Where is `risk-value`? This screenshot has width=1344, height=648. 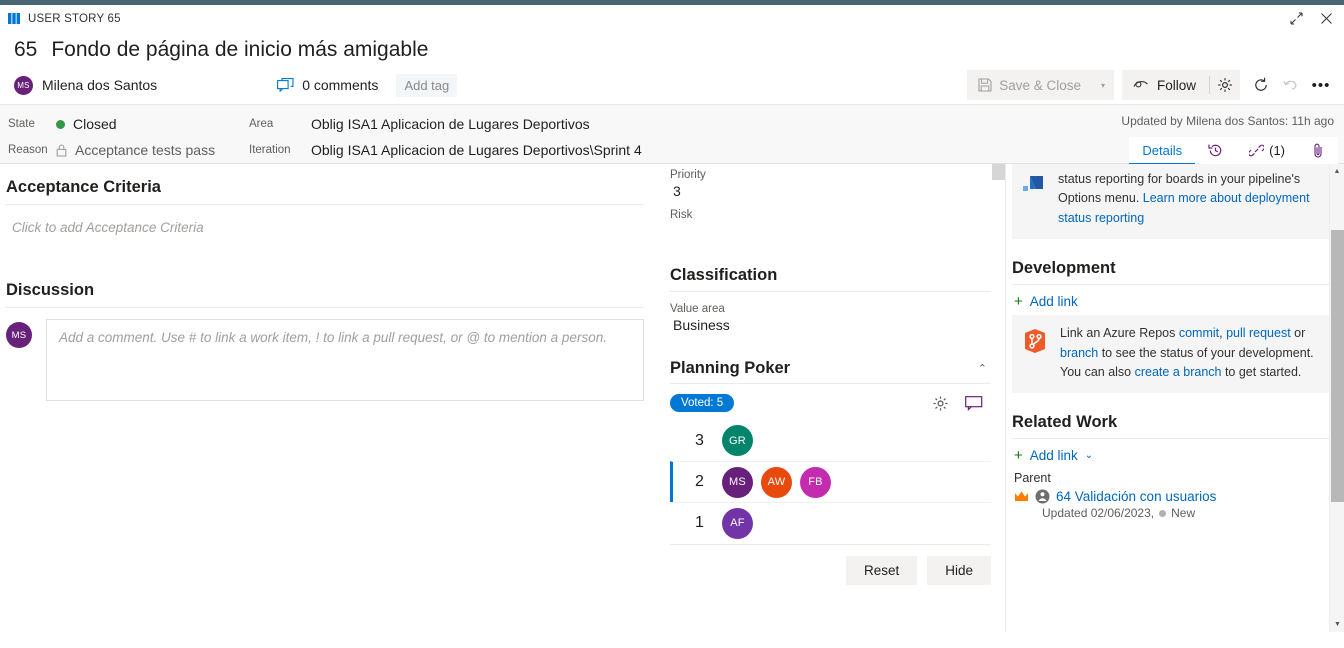 risk-value is located at coordinates (830, 230).